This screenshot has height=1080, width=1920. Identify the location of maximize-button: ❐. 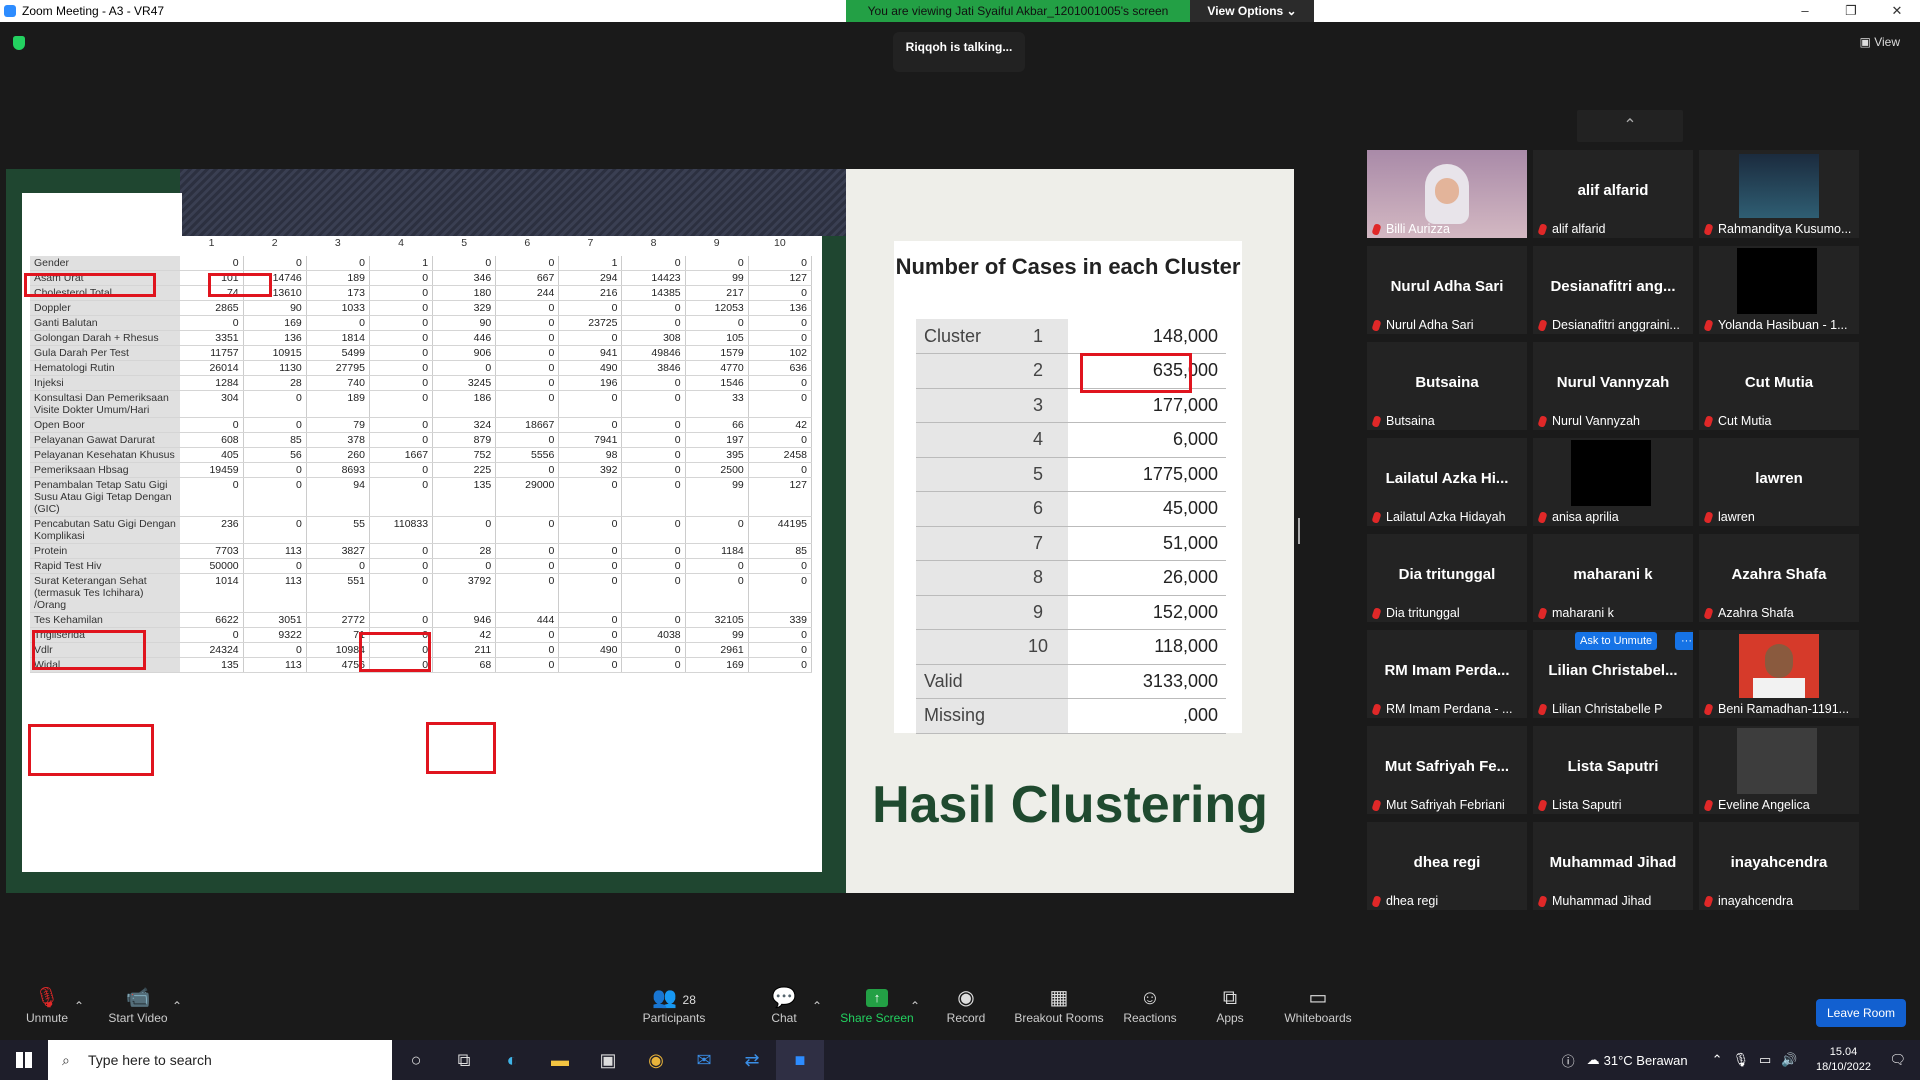
(1851, 11).